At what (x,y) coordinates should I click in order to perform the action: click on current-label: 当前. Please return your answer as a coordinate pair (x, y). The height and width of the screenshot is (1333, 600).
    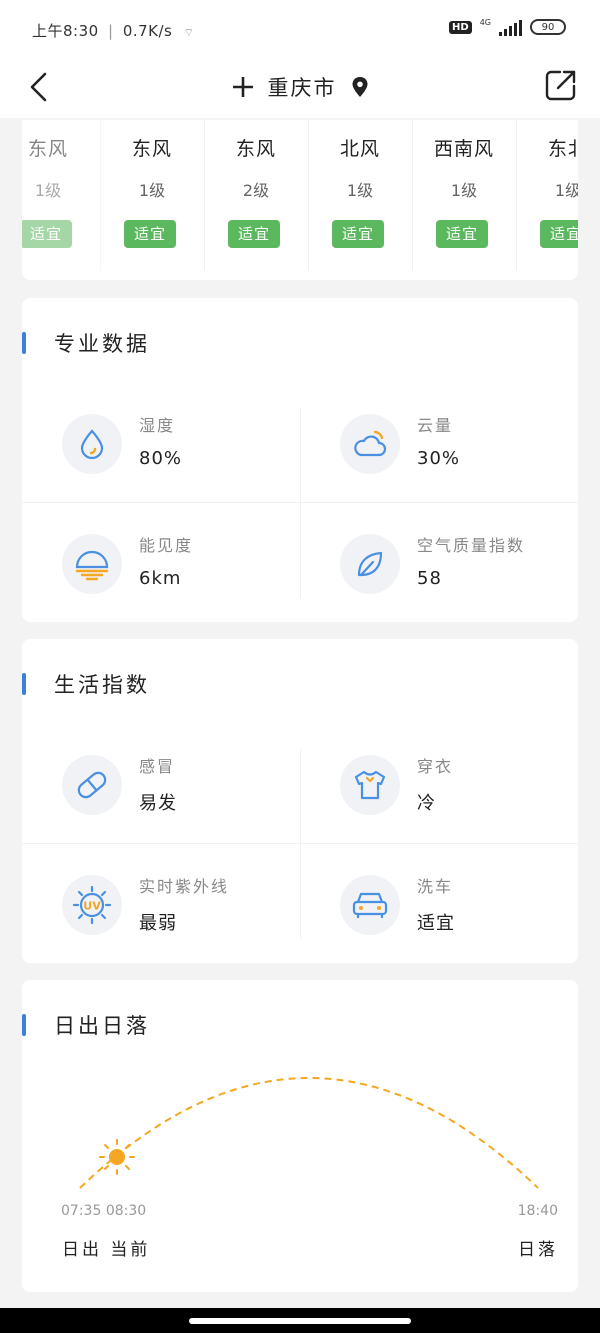
    Looking at the image, I should click on (130, 1250).